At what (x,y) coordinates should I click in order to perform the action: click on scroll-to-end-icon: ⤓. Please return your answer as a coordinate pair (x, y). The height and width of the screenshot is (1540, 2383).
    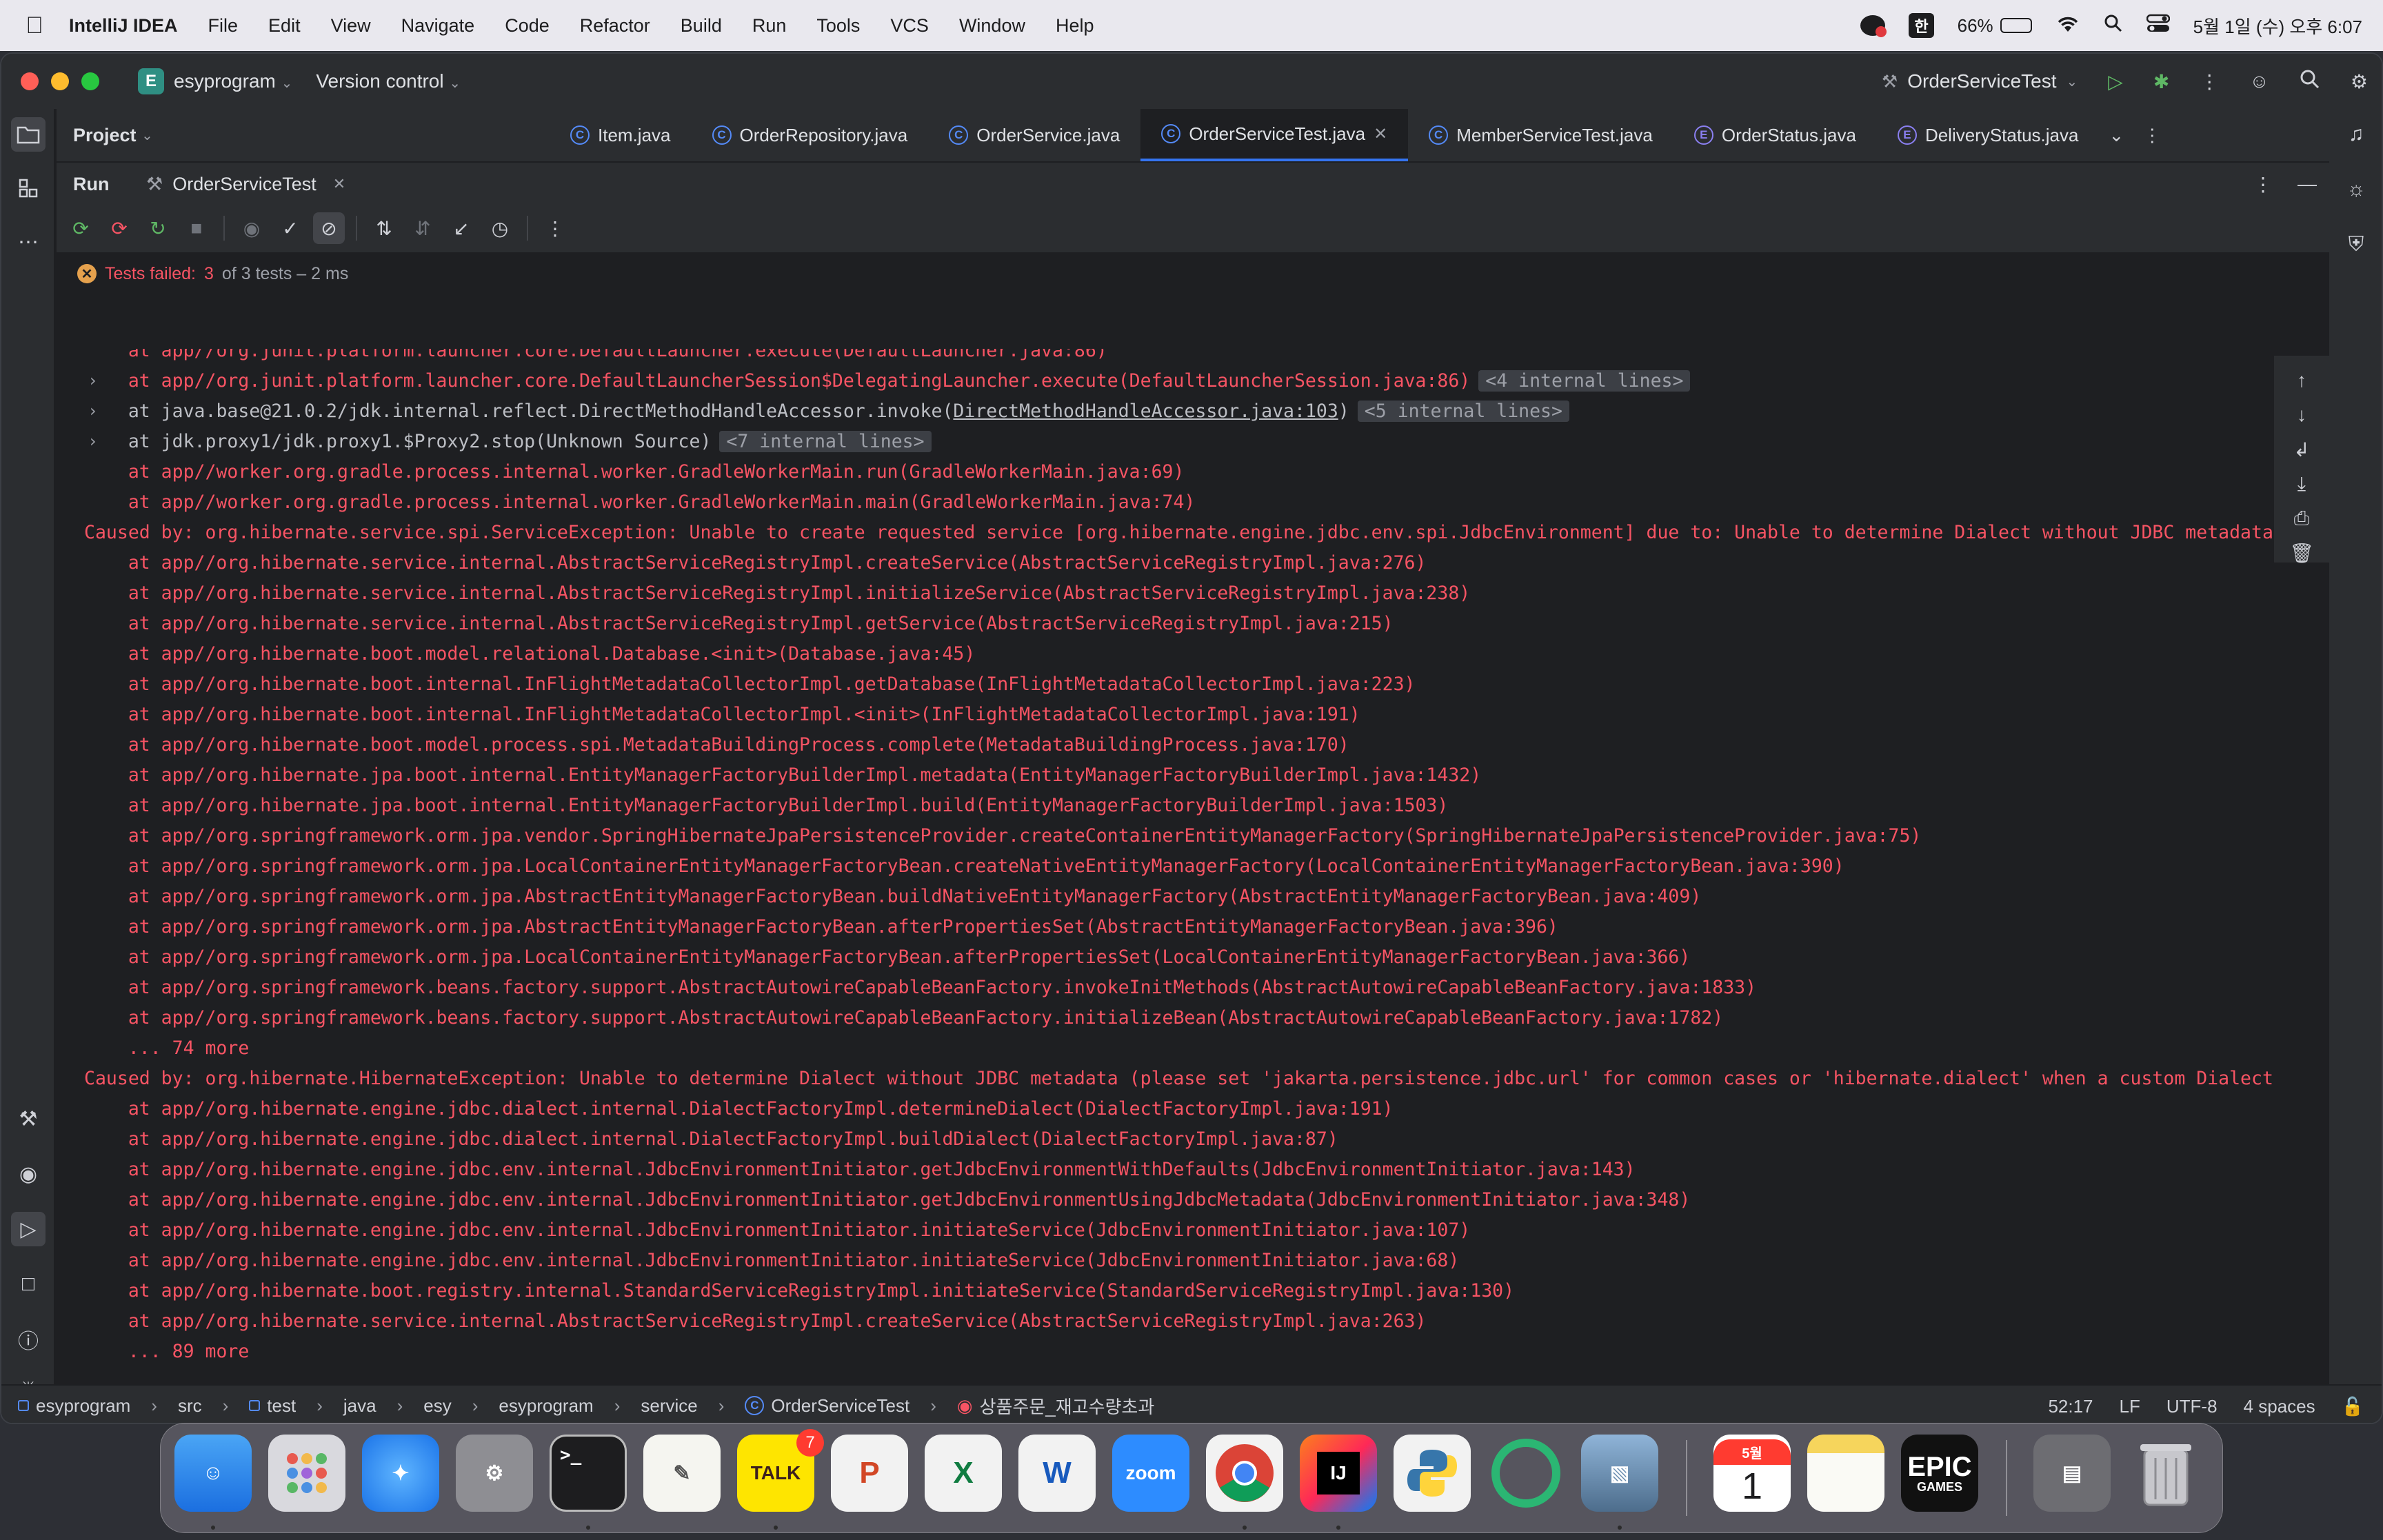
    Looking at the image, I should click on (2301, 484).